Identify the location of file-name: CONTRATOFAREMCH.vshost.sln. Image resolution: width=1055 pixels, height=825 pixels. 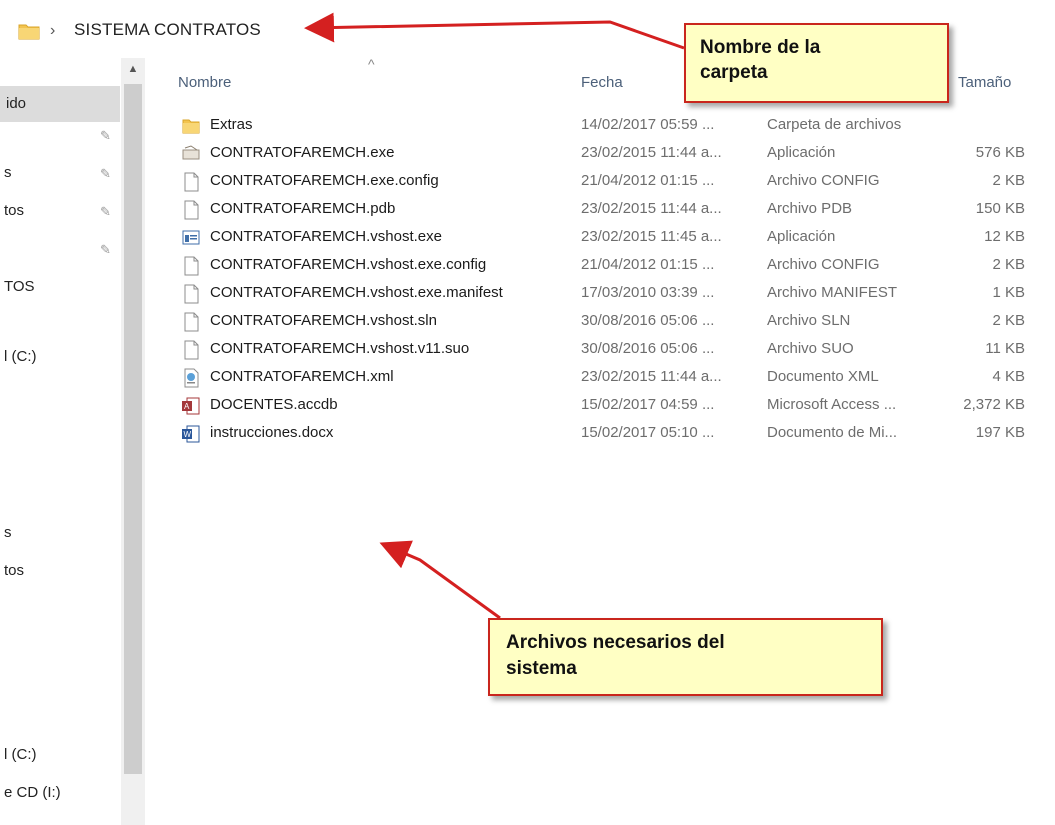
(323, 320).